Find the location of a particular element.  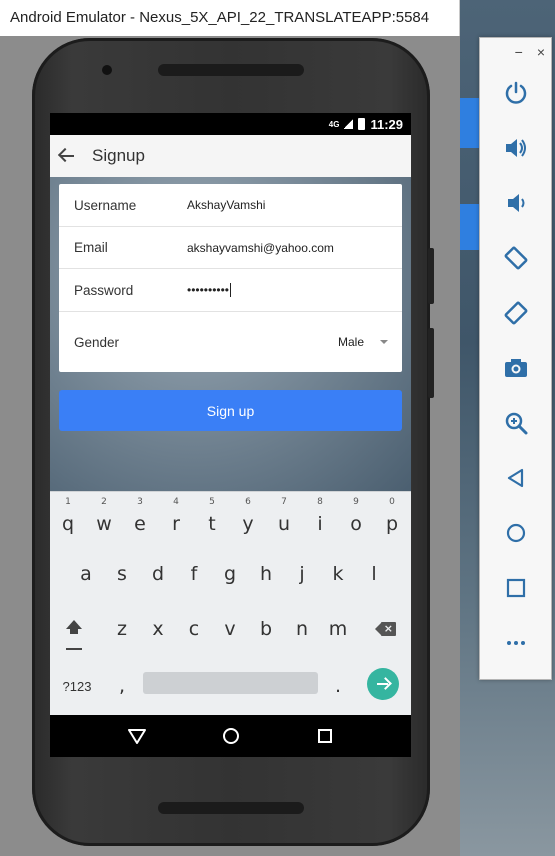

camera-icon is located at coordinates (516, 368).